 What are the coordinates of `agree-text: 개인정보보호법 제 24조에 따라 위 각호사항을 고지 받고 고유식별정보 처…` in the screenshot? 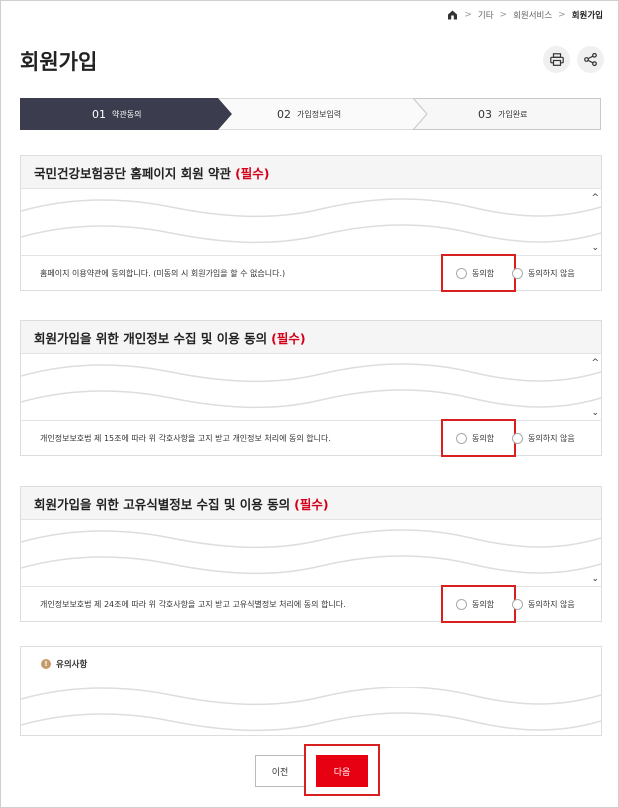 It's located at (193, 604).